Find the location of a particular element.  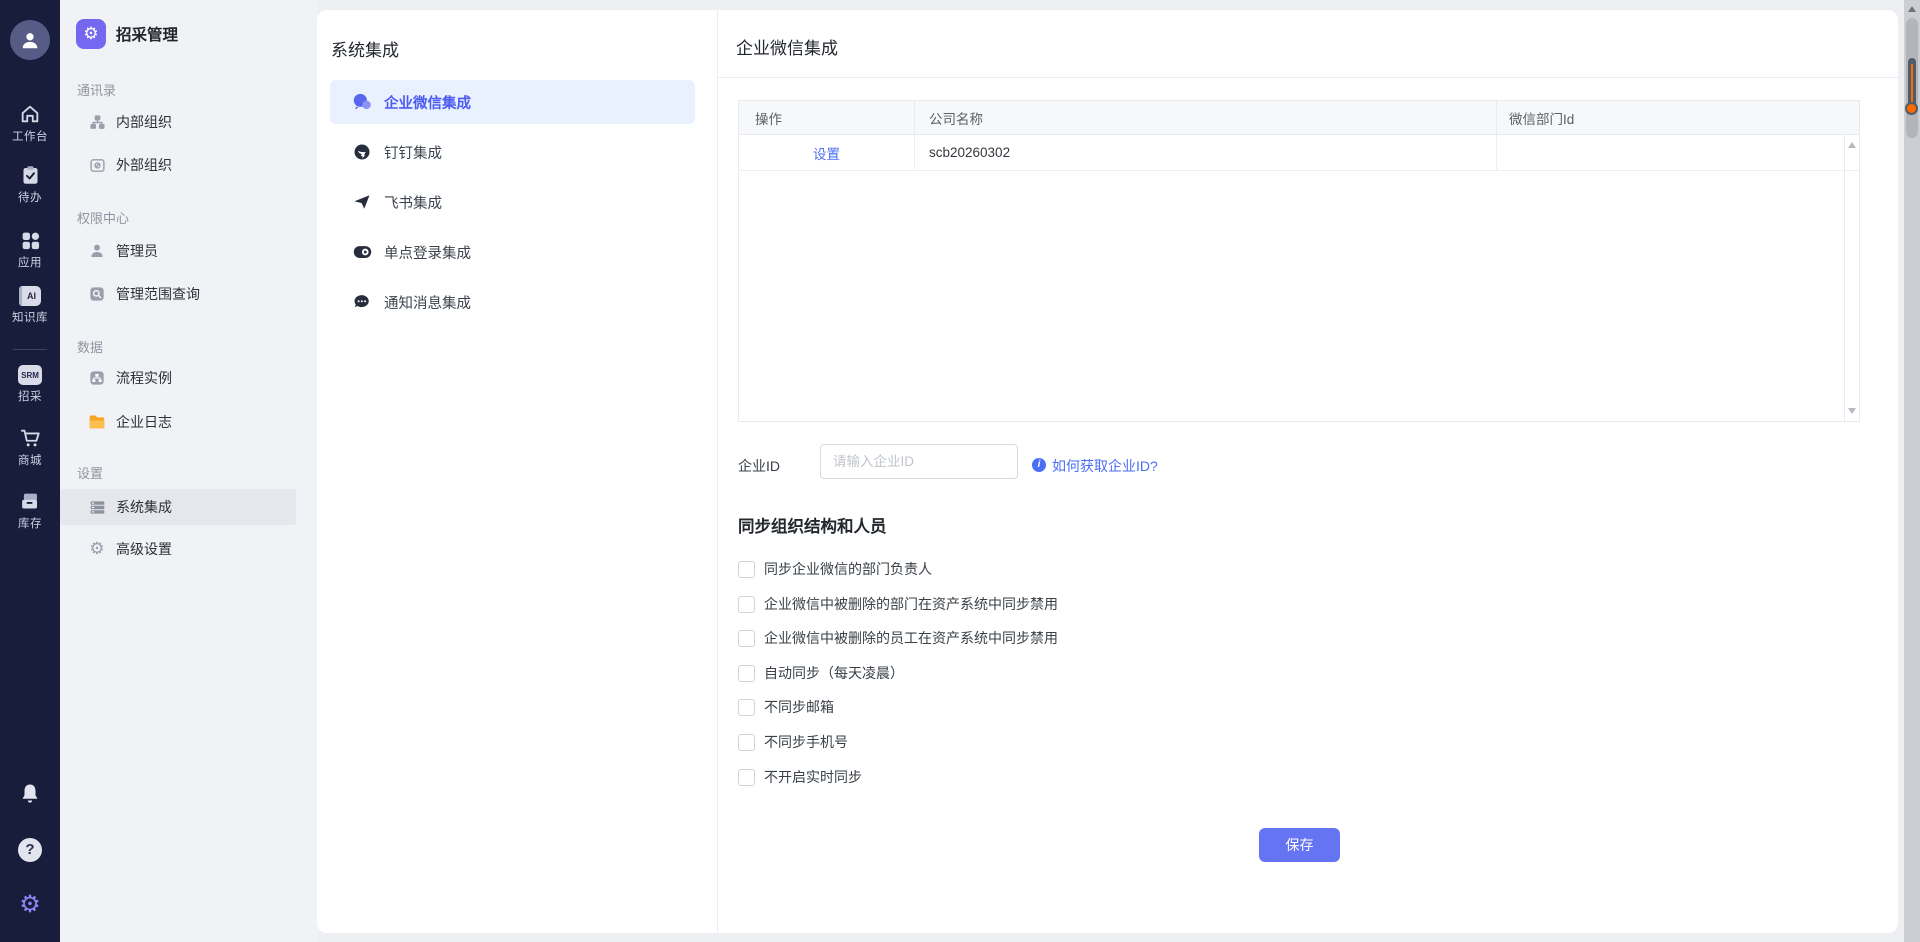

rail-item-workbench: 工作台 is located at coordinates (30, 123).